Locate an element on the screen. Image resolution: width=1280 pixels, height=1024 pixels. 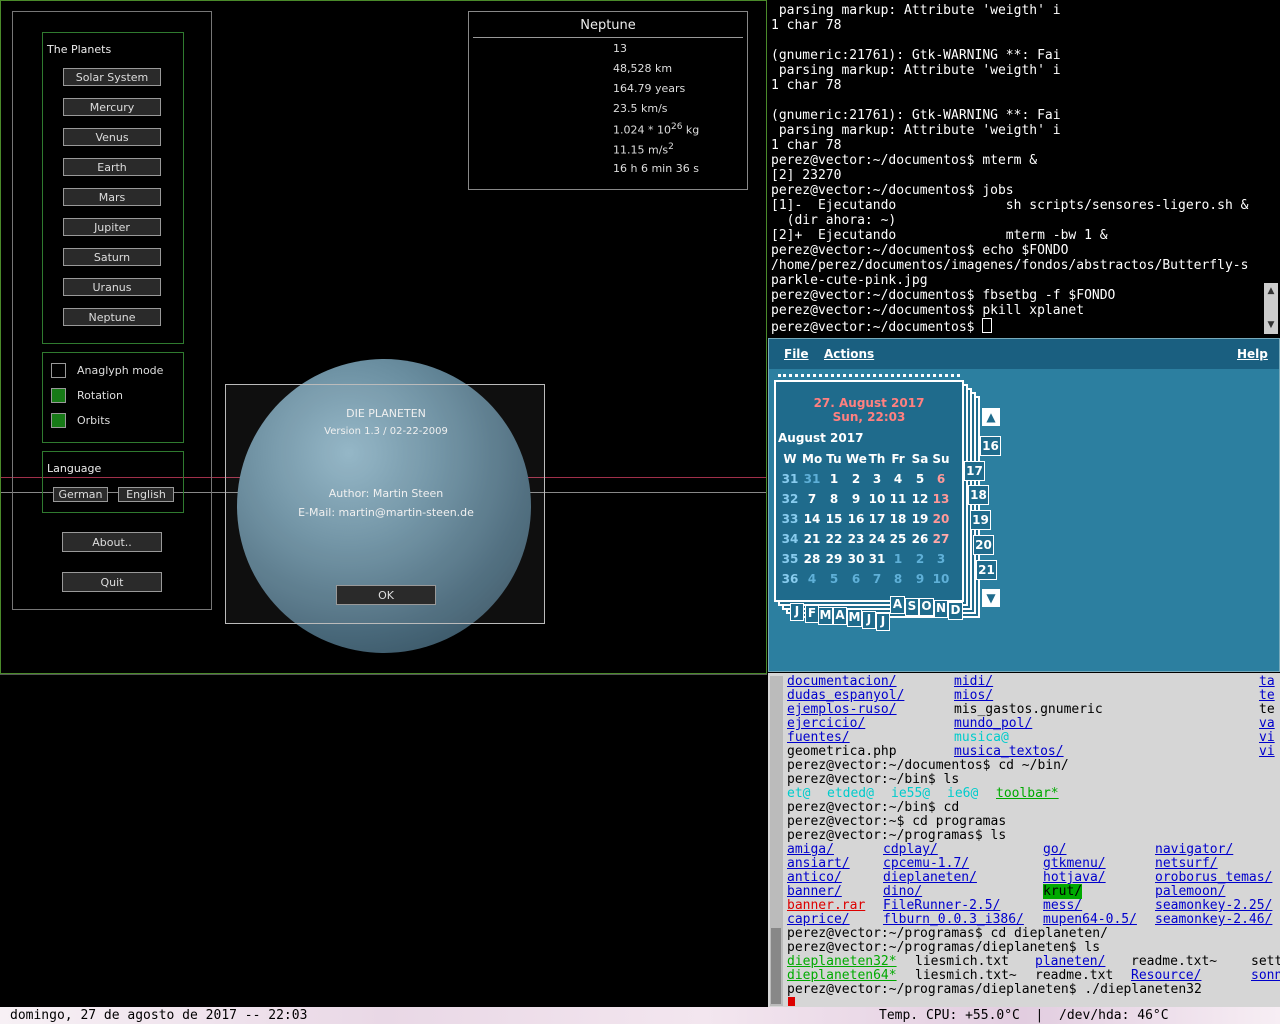
menu-help: Help is located at coordinates (1252, 354).